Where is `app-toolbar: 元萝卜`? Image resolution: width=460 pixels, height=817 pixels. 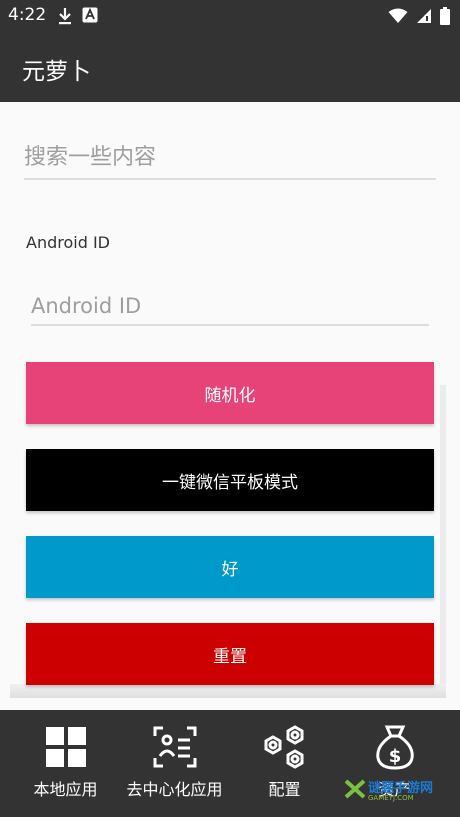
app-toolbar: 元萝卜 is located at coordinates (230, 67).